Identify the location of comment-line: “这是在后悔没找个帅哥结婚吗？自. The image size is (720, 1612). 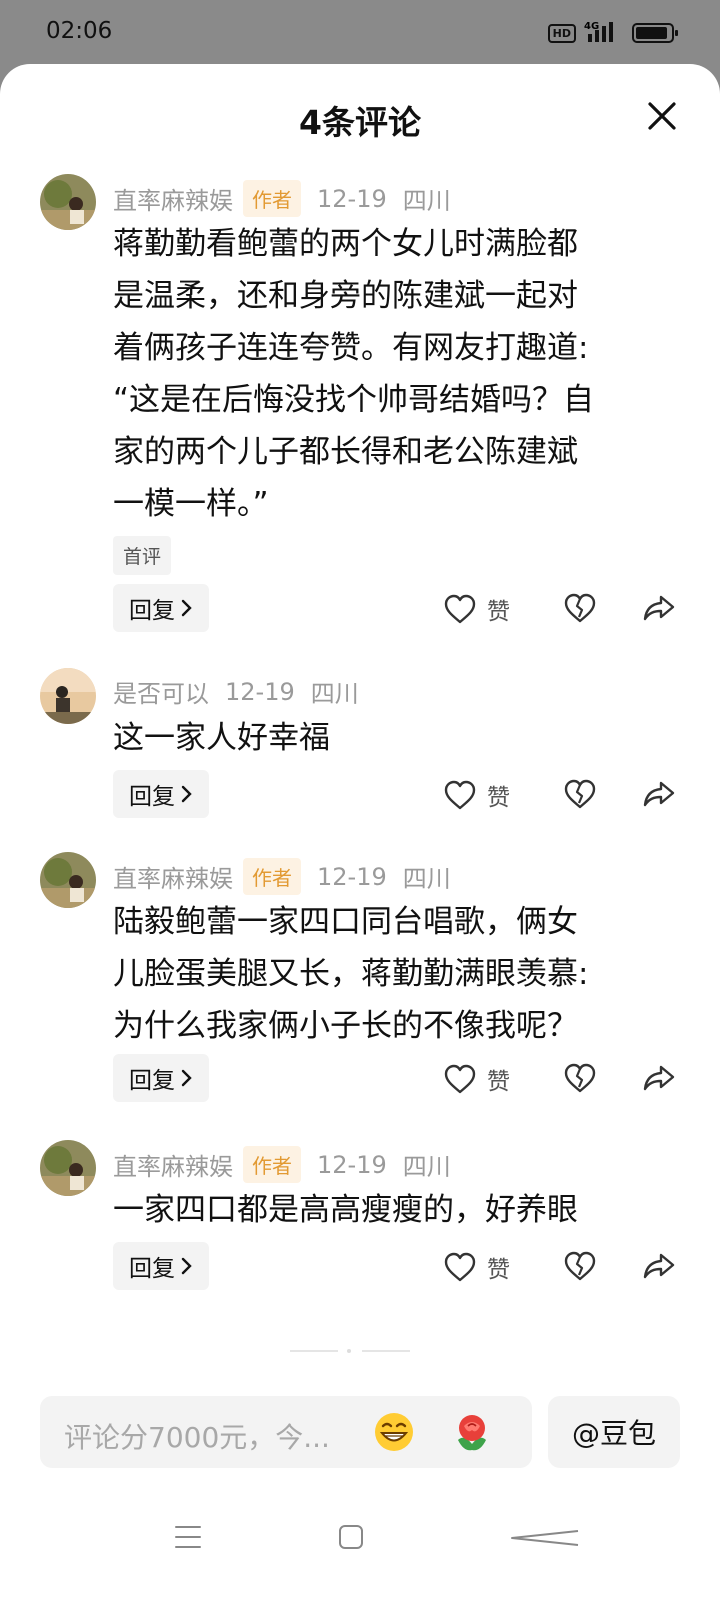
(354, 400).